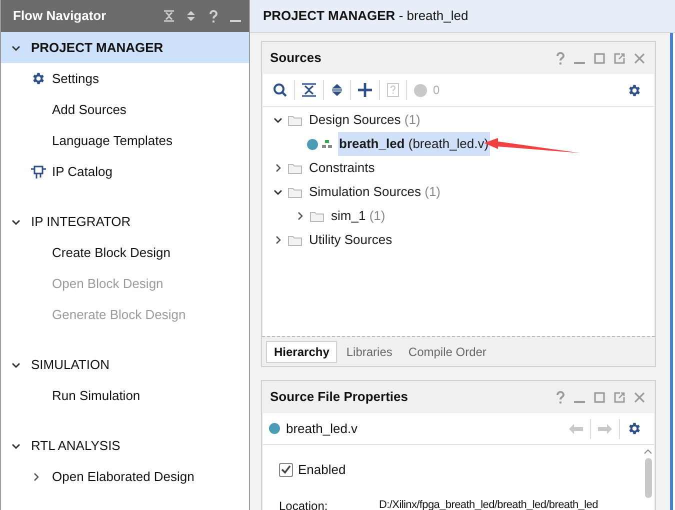 This screenshot has height=510, width=675. Describe the element at coordinates (75, 78) in the screenshot. I see `nav-item: Settings` at that location.